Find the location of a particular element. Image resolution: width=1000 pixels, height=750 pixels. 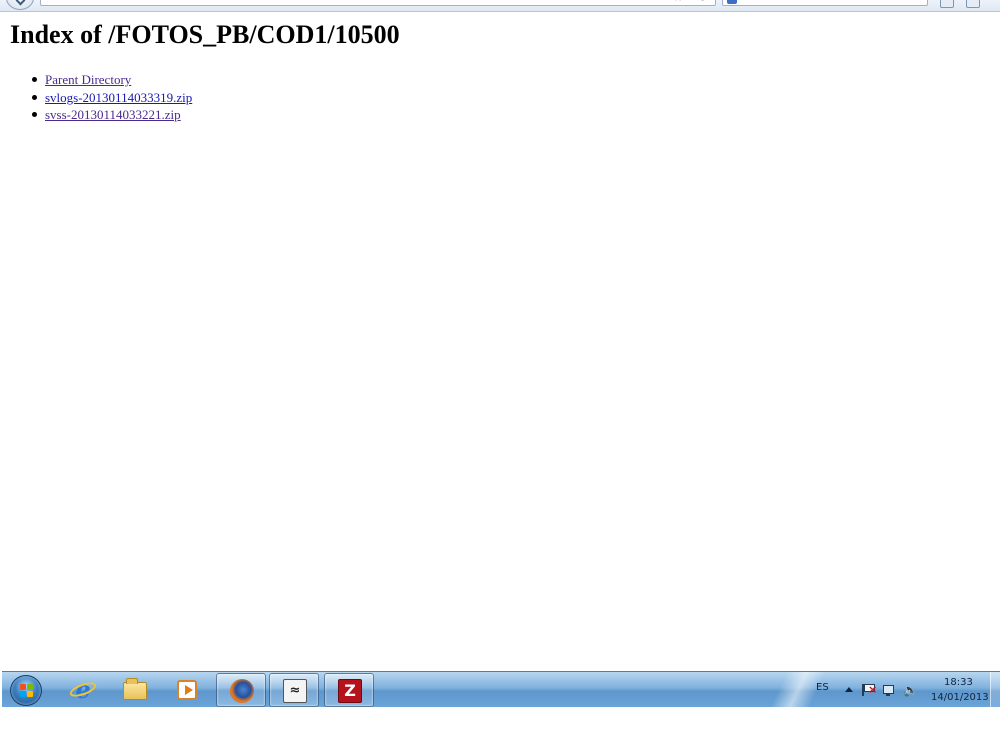

taskbar-app-remote-desktop: ≈ is located at coordinates (294, 690).